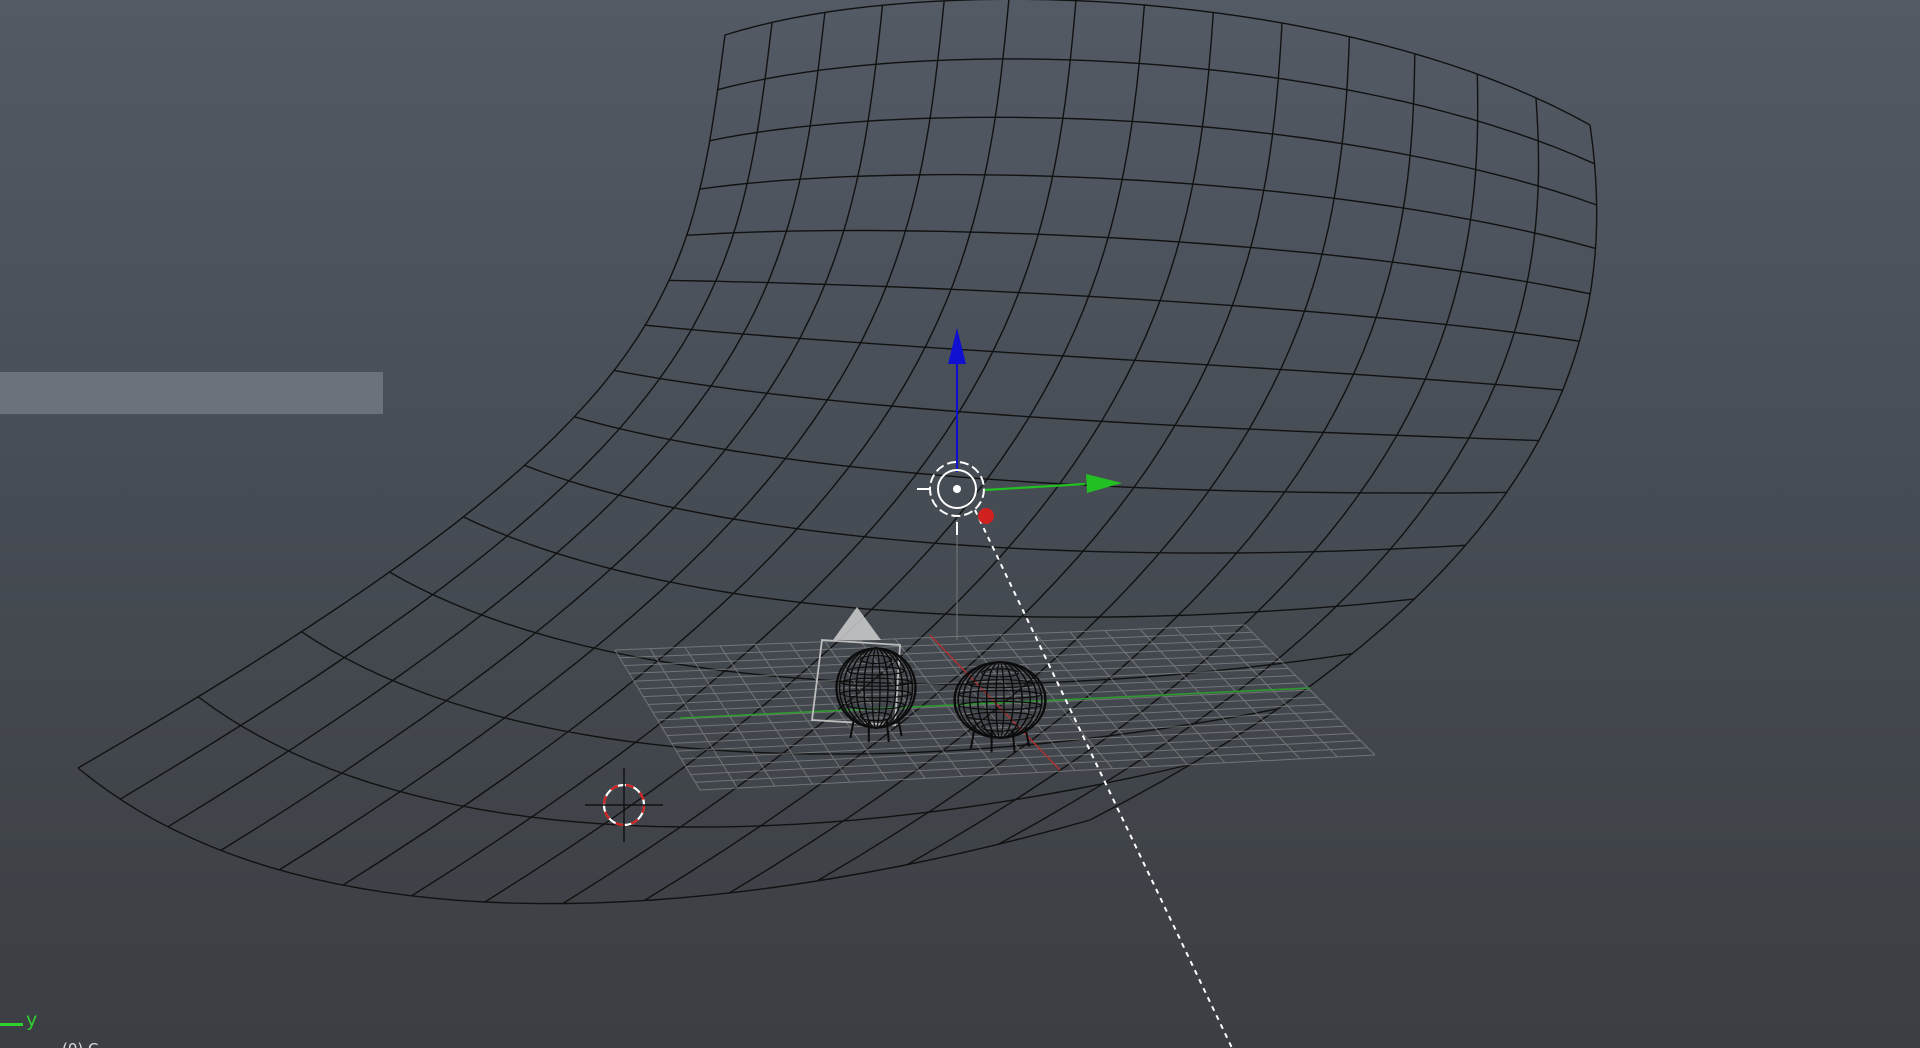  I want to click on light-direction-line, so click(1103, 778).